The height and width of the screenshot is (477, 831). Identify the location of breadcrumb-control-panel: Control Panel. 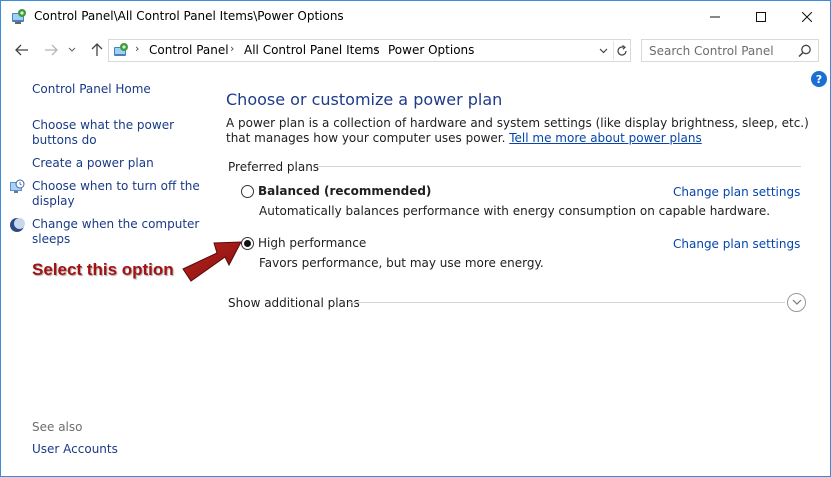
(189, 50).